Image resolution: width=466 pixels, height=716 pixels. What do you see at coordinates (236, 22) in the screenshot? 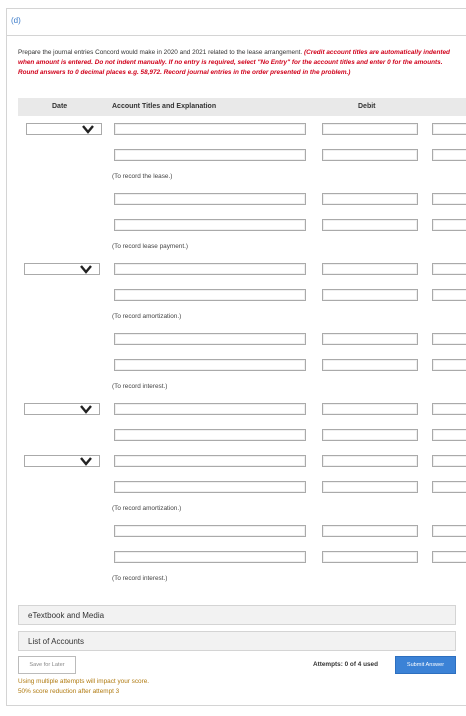
I see `part-header: (d)` at bounding box center [236, 22].